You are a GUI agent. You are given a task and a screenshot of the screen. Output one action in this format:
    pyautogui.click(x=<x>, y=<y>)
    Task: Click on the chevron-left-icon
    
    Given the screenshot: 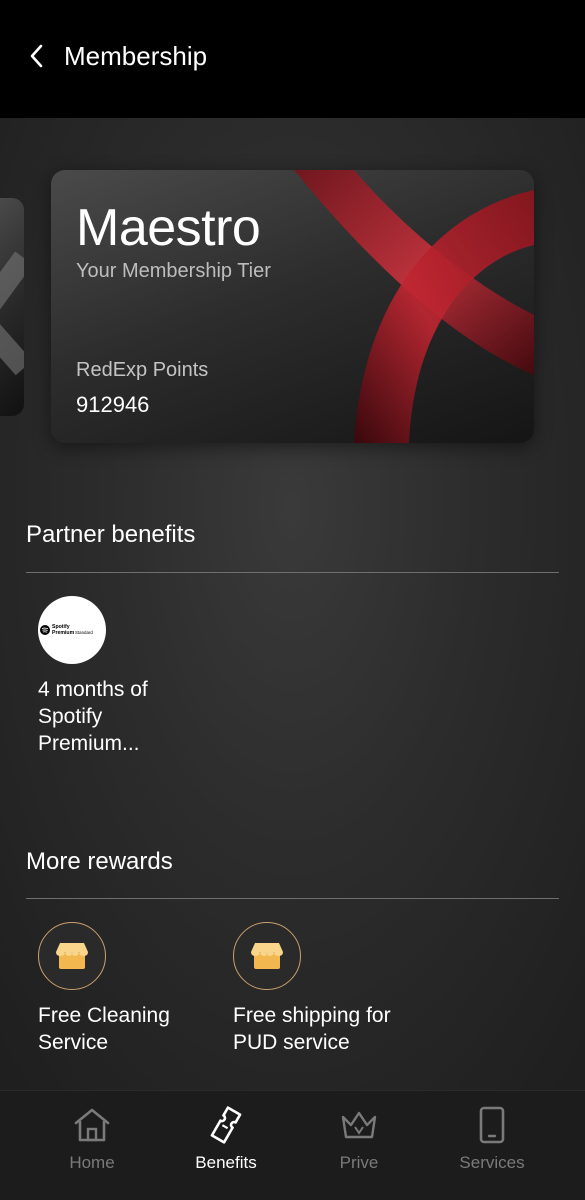 What is the action you would take?
    pyautogui.click(x=36, y=56)
    